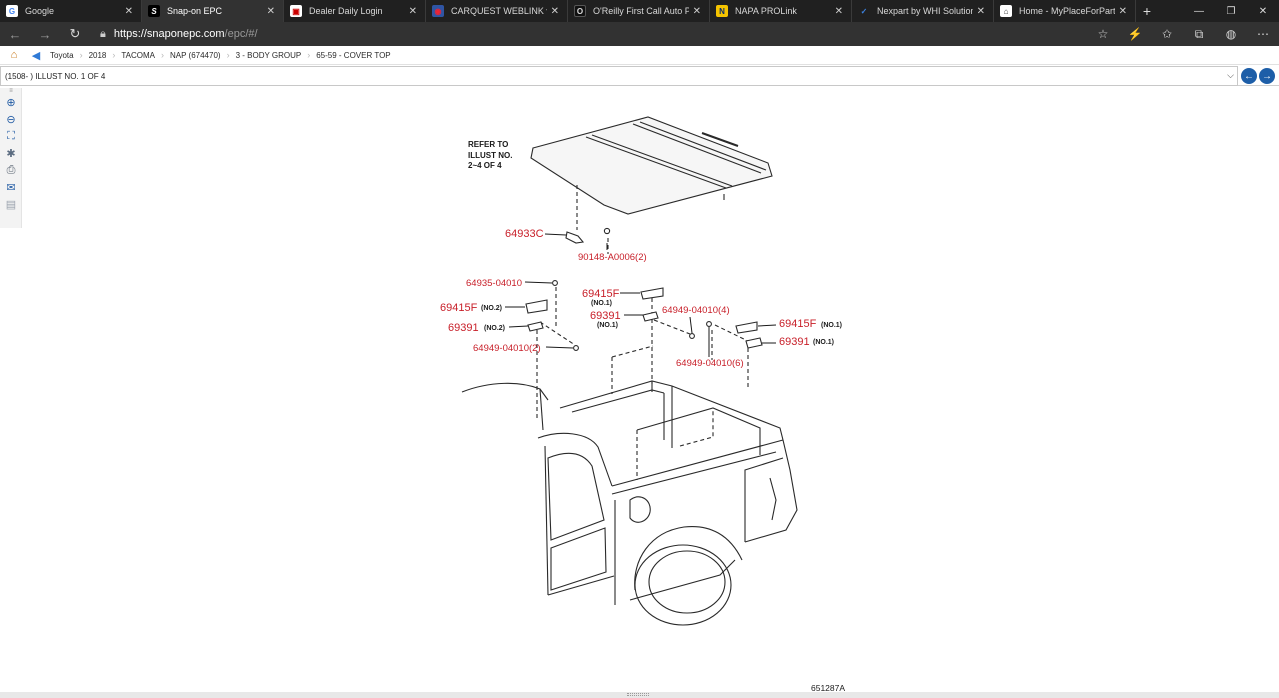 The width and height of the screenshot is (1279, 698). Describe the element at coordinates (593, 34) in the screenshot. I see `url-field: 🔒︎ https://snaponepc.com /epc/#/` at that location.